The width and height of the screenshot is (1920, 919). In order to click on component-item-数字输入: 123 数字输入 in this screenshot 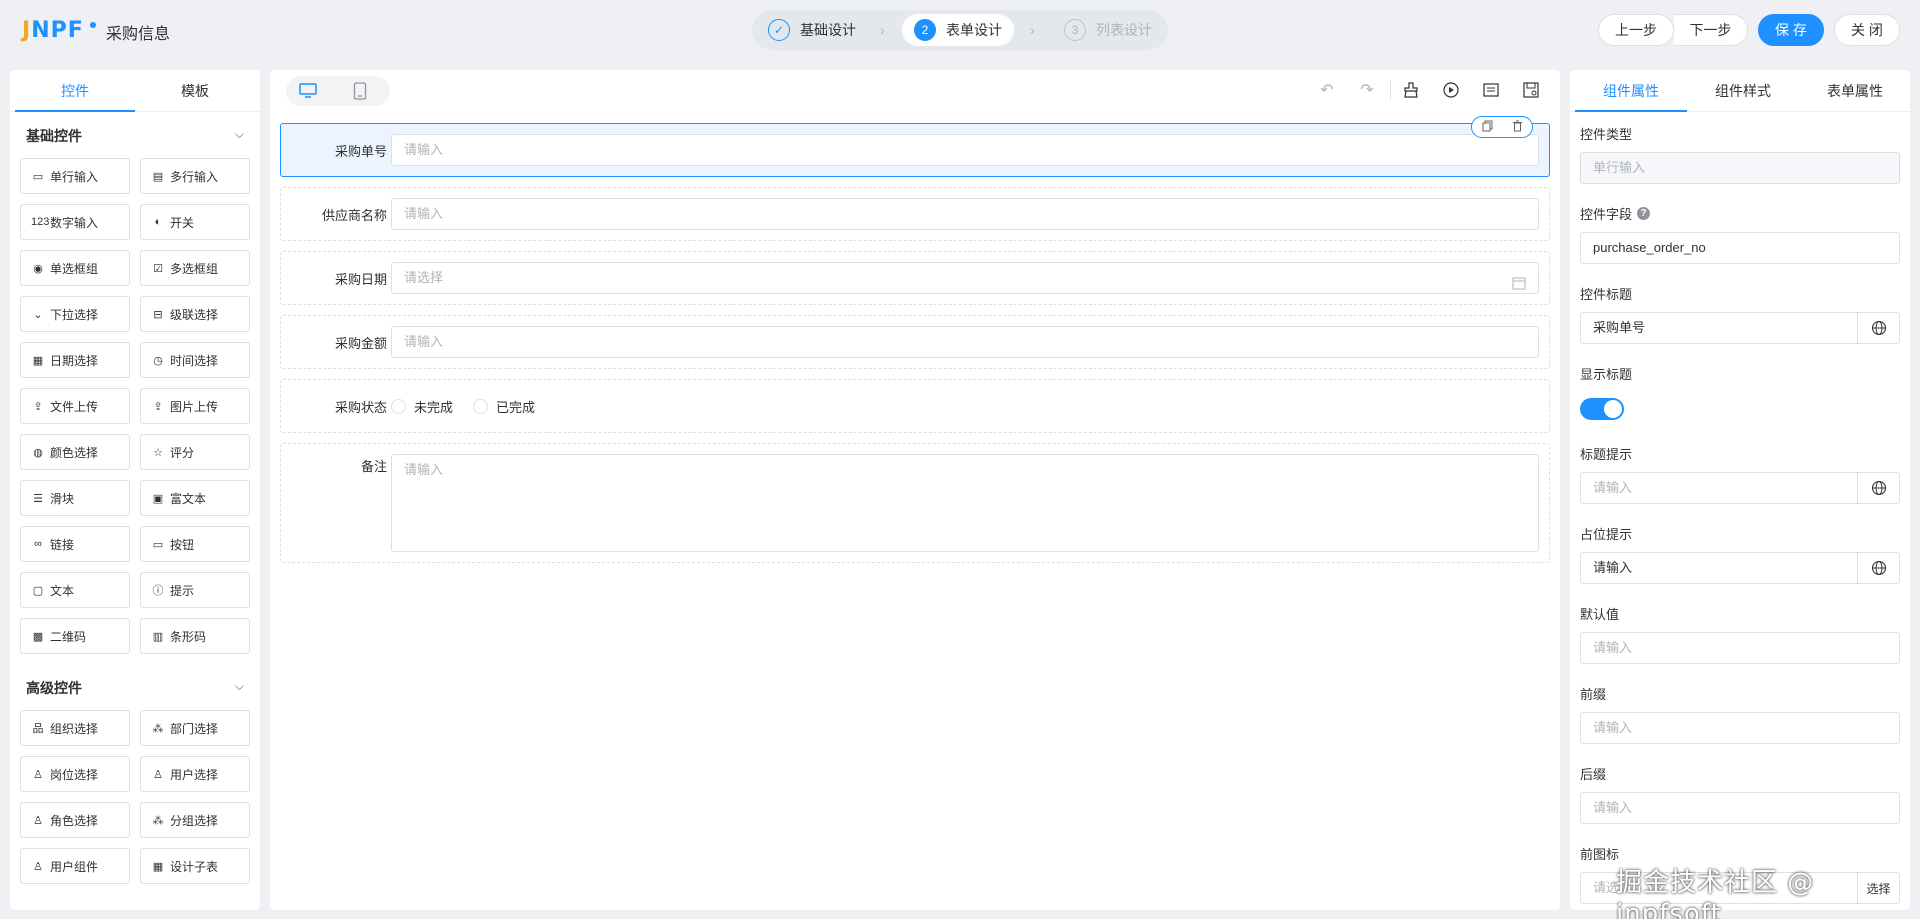, I will do `click(75, 222)`.